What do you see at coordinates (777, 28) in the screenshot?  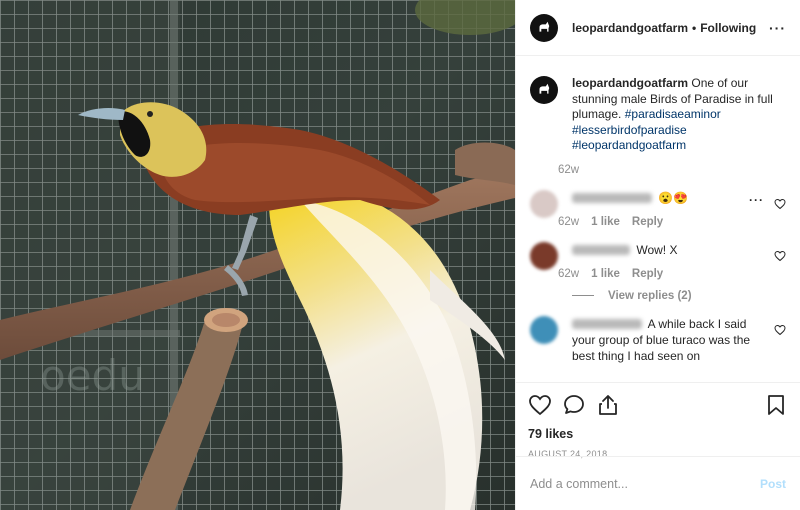 I see `more-options-button: ···` at bounding box center [777, 28].